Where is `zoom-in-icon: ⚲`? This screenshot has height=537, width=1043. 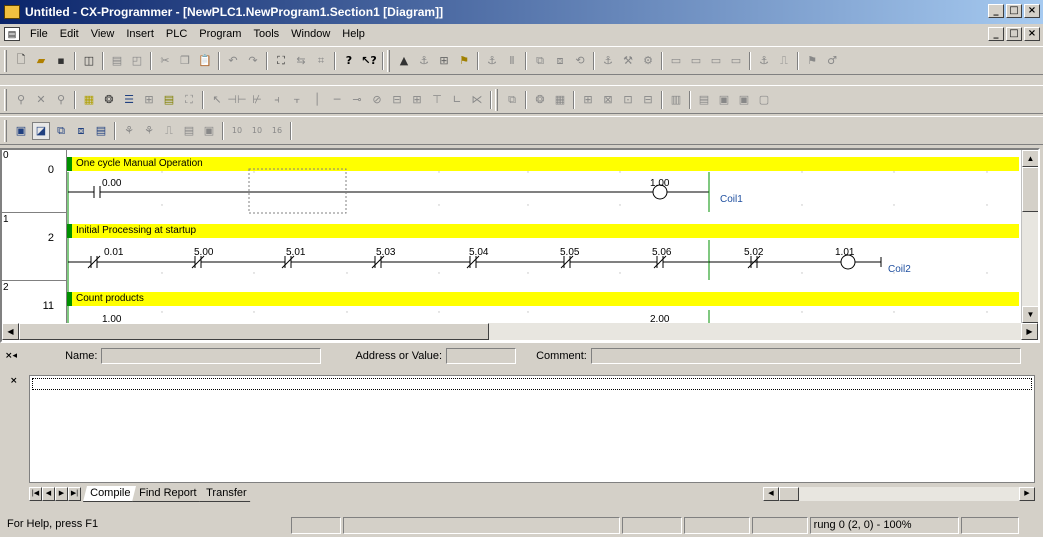 zoom-in-icon: ⚲ is located at coordinates (21, 100).